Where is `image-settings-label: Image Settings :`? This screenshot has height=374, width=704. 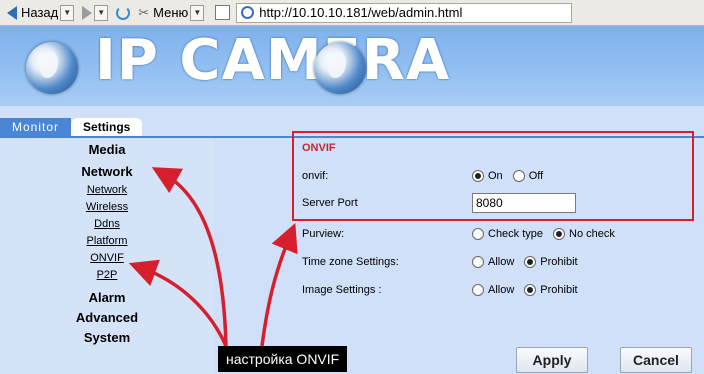 image-settings-label: Image Settings : is located at coordinates (342, 290).